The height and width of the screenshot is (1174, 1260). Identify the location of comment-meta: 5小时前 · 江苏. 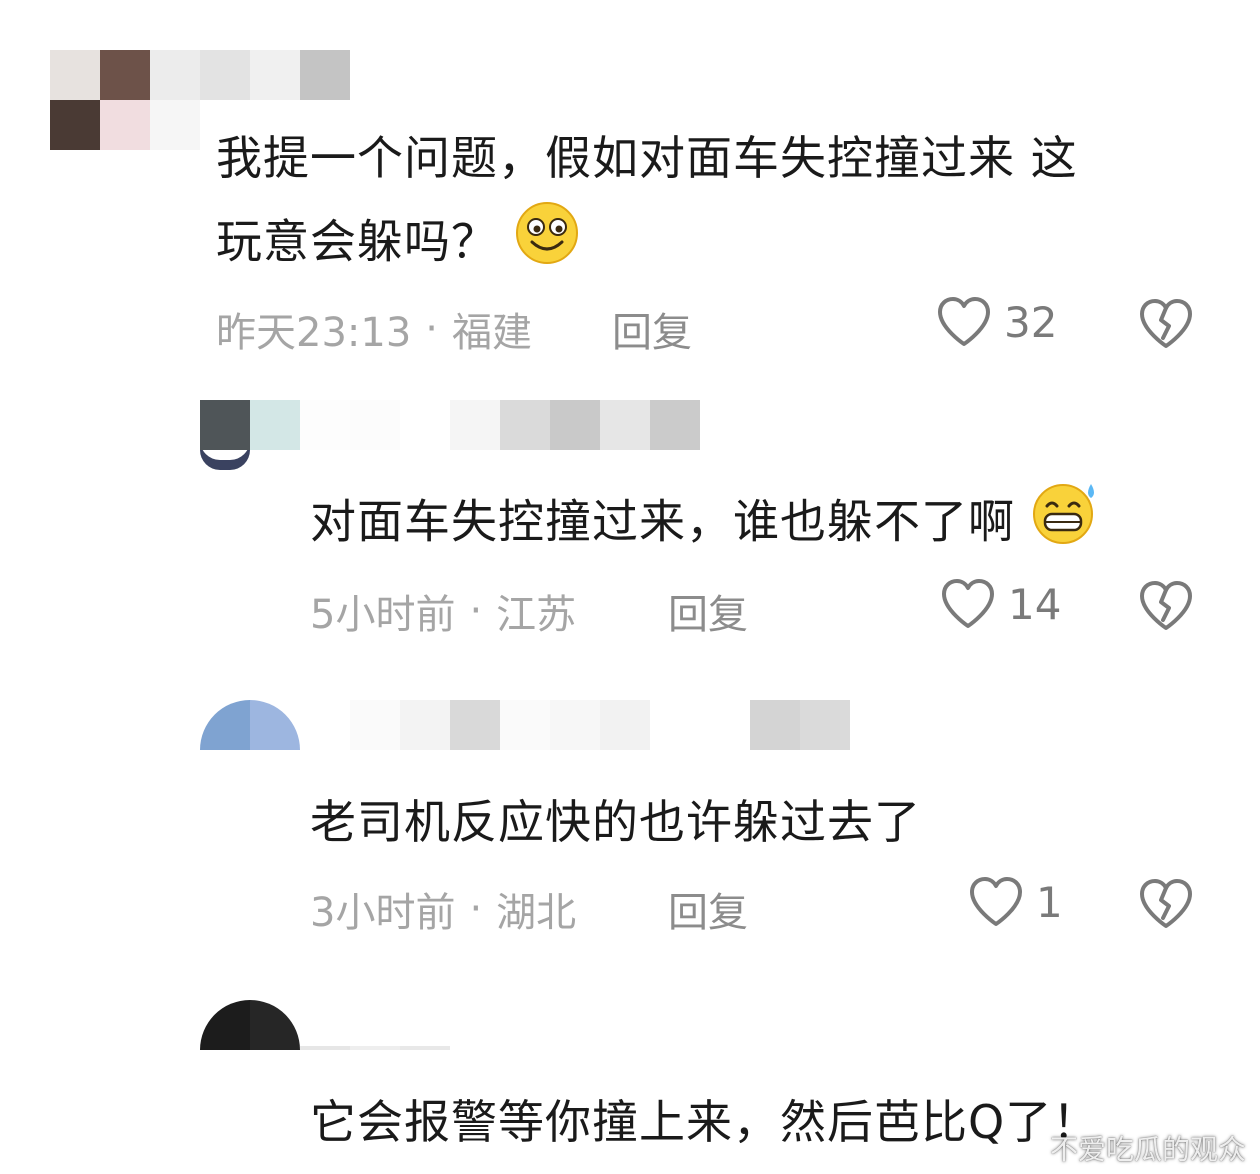
(443, 611).